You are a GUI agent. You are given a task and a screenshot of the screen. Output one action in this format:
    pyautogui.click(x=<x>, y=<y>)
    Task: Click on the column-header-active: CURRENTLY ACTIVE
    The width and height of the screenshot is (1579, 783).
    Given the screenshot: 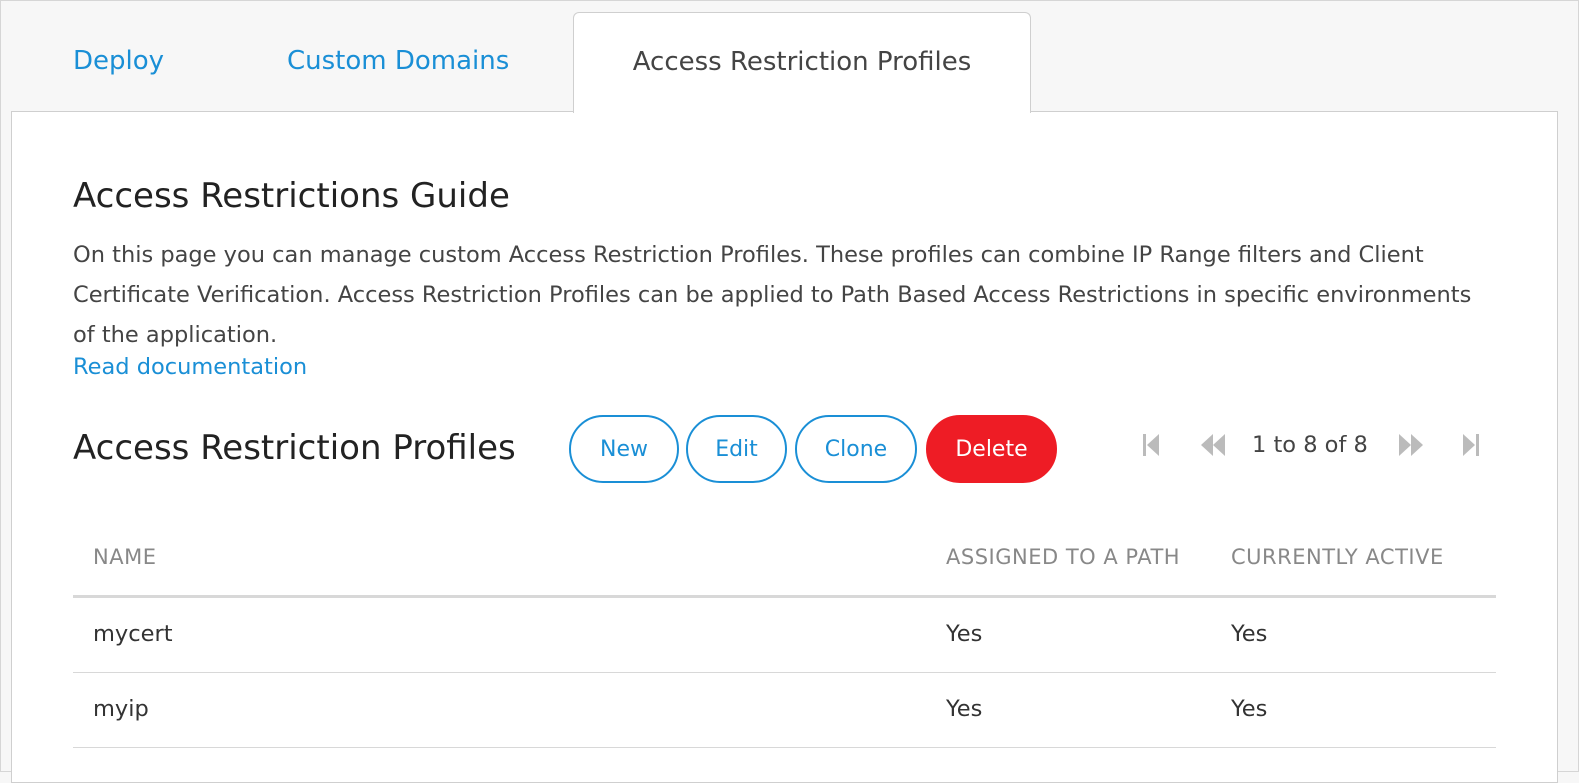 What is the action you would take?
    pyautogui.click(x=1337, y=557)
    